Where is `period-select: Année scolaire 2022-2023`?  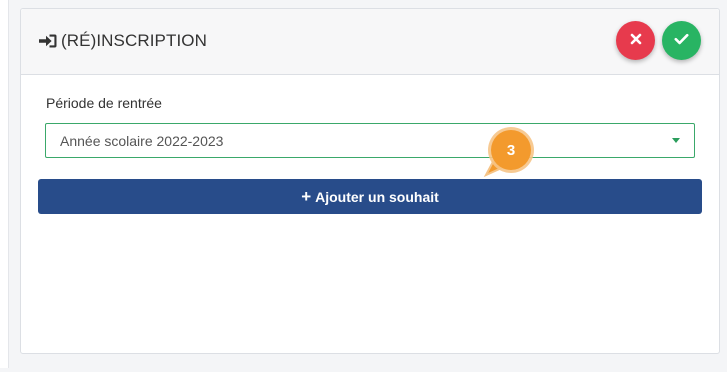 period-select: Année scolaire 2022-2023 is located at coordinates (370, 140).